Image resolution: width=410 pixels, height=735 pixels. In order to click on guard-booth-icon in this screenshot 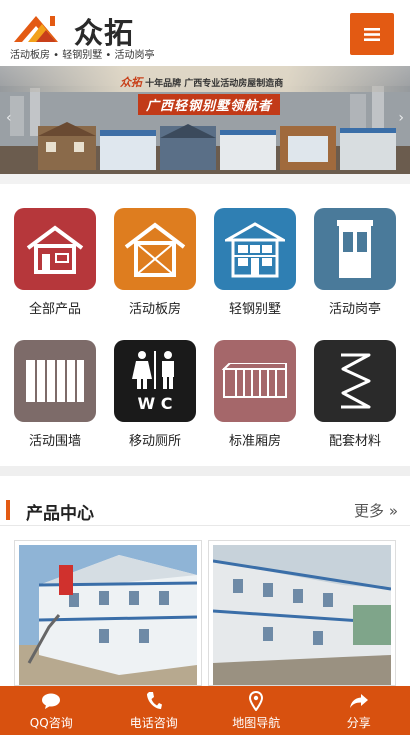, I will do `click(355, 249)`.